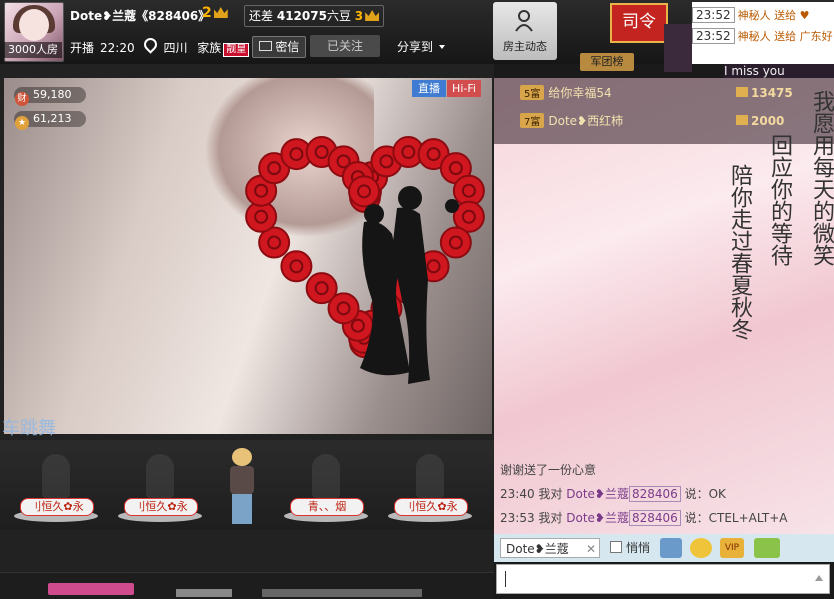 The image size is (834, 599). I want to click on stage-bottom-bar, so click(247, 585).